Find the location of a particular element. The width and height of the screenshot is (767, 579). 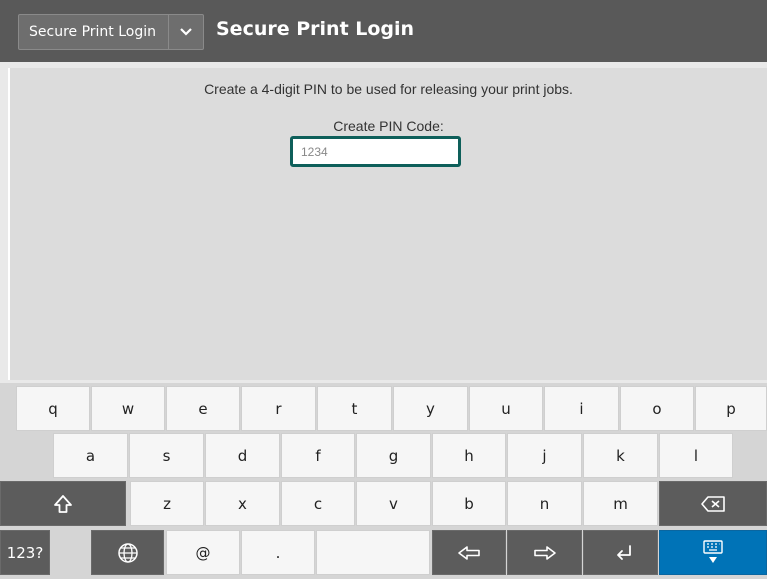

key-g: g is located at coordinates (393, 455).